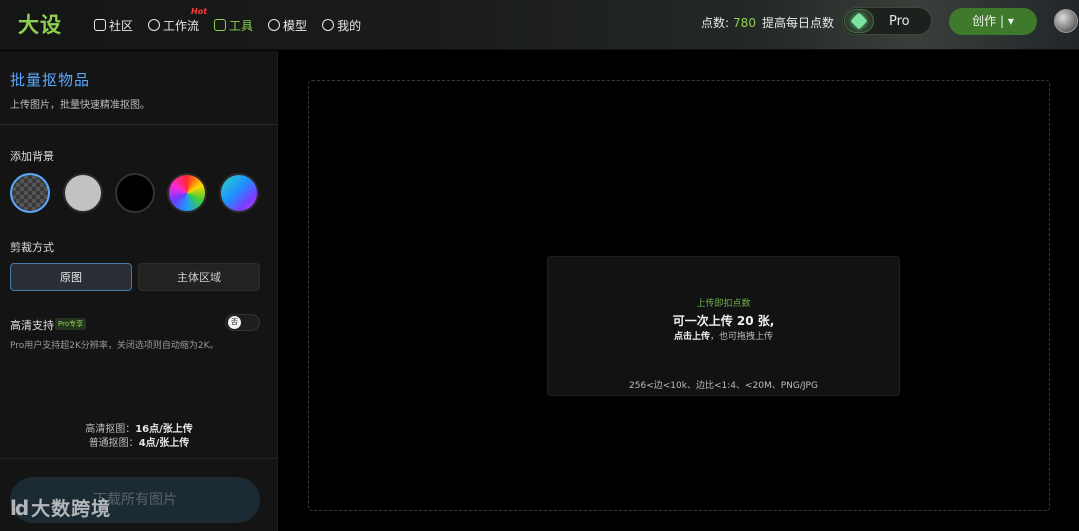 This screenshot has height=531, width=1079. What do you see at coordinates (32, 156) in the screenshot?
I see `background-label: 添加背景` at bounding box center [32, 156].